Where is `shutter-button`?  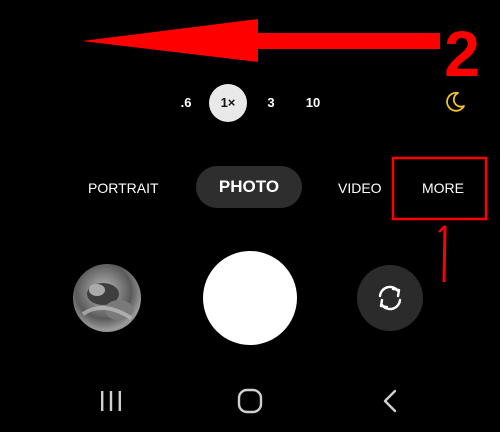 shutter-button is located at coordinates (250, 298).